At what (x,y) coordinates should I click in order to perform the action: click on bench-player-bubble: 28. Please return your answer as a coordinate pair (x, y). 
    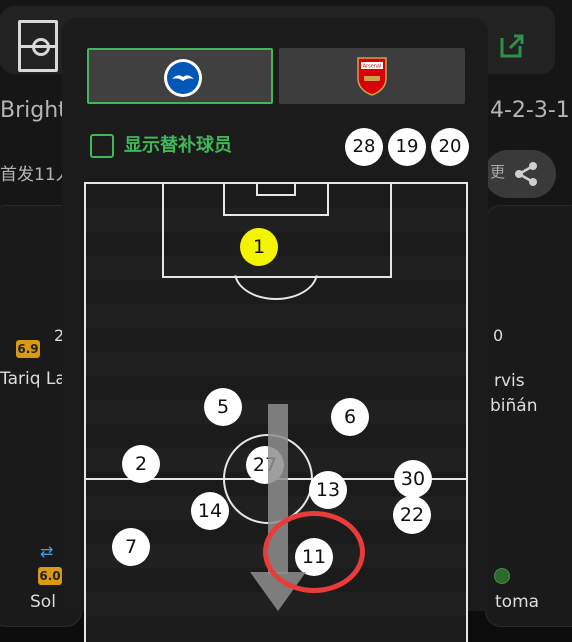
    Looking at the image, I should click on (364, 147).